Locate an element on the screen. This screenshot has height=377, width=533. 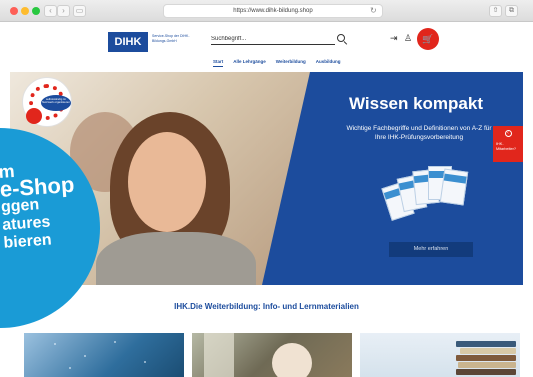
nav-item-weiterbildung: Weiterbildung is located at coordinates (291, 63).